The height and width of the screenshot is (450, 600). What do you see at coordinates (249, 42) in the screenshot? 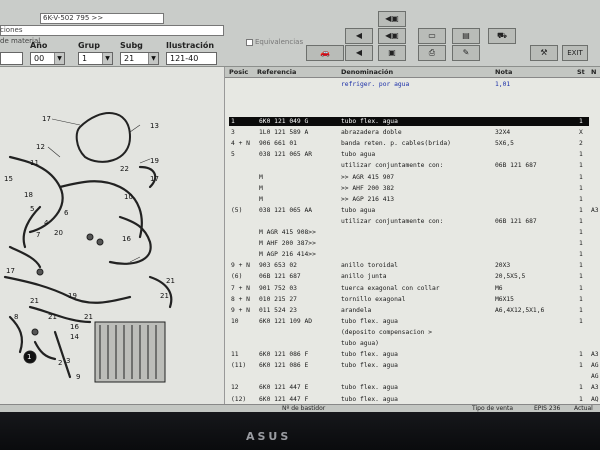
I see `checkbox-box` at bounding box center [249, 42].